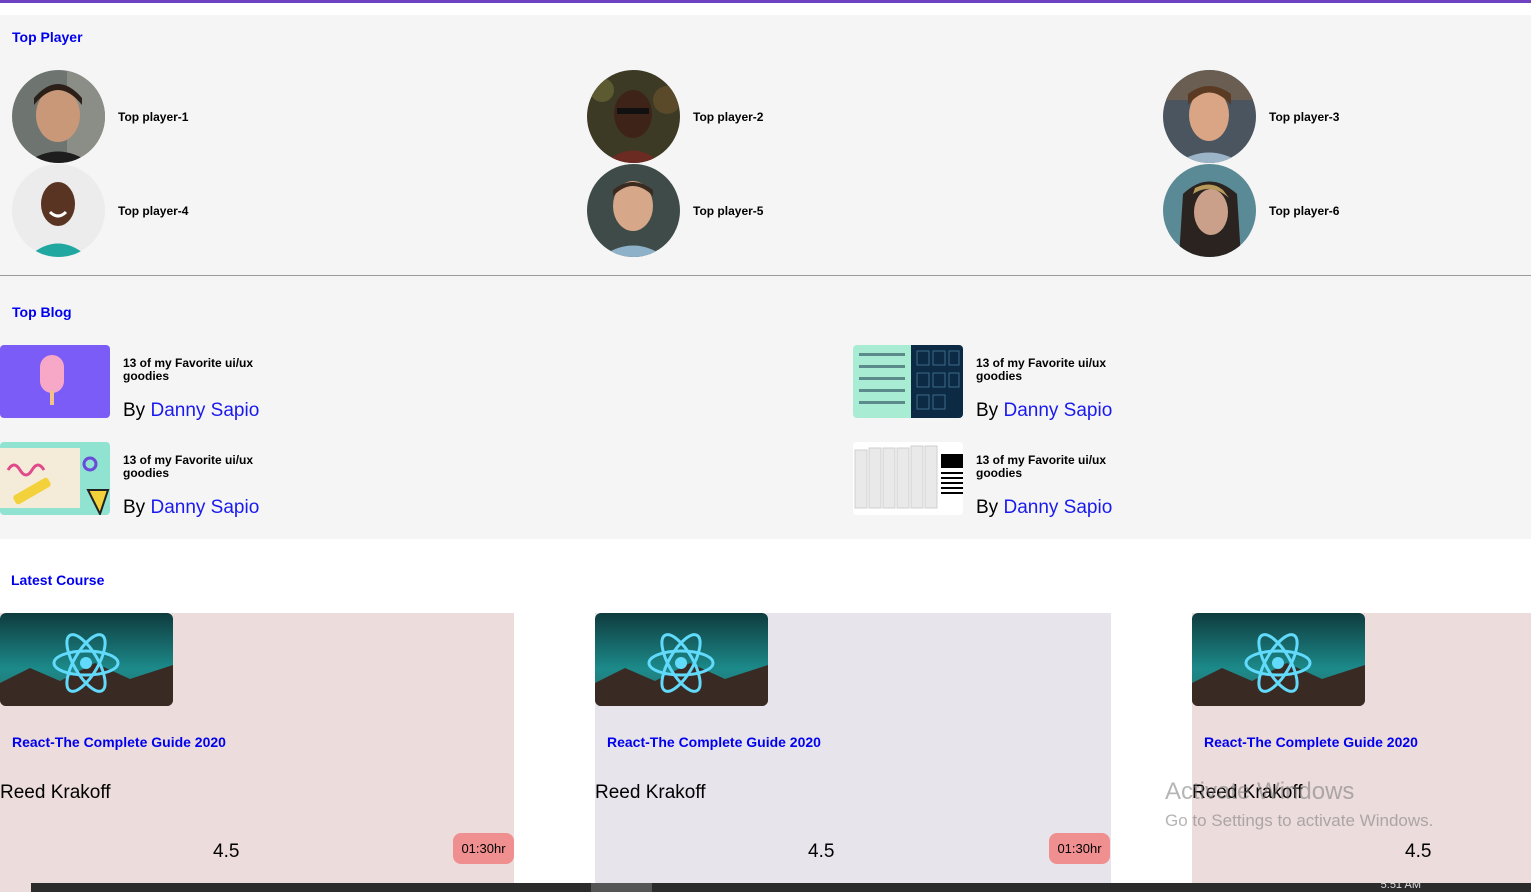 Image resolution: width=1531 pixels, height=892 pixels. I want to click on watermark-title: Activate Windows, so click(1260, 791).